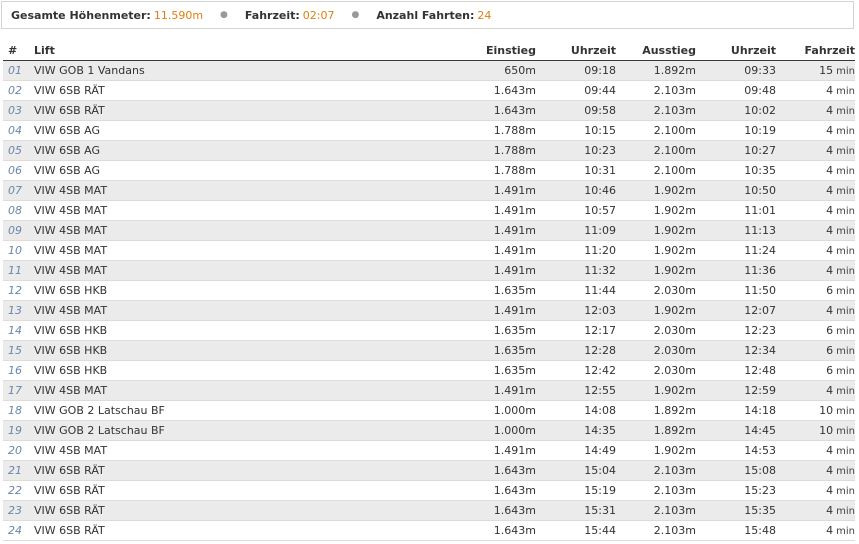 The height and width of the screenshot is (544, 859). Describe the element at coordinates (656, 170) in the screenshot. I see `exit-elevation: 2.100m` at that location.